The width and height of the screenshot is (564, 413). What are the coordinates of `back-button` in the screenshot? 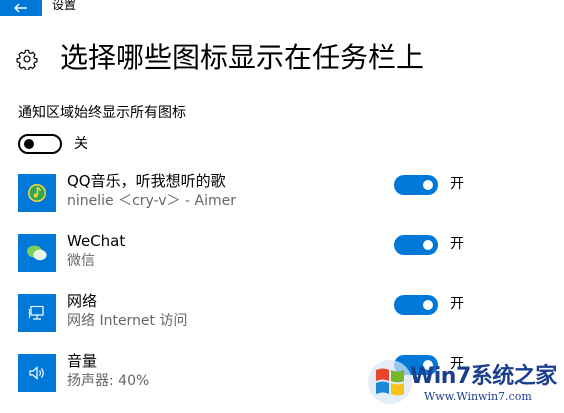 It's located at (21, 8).